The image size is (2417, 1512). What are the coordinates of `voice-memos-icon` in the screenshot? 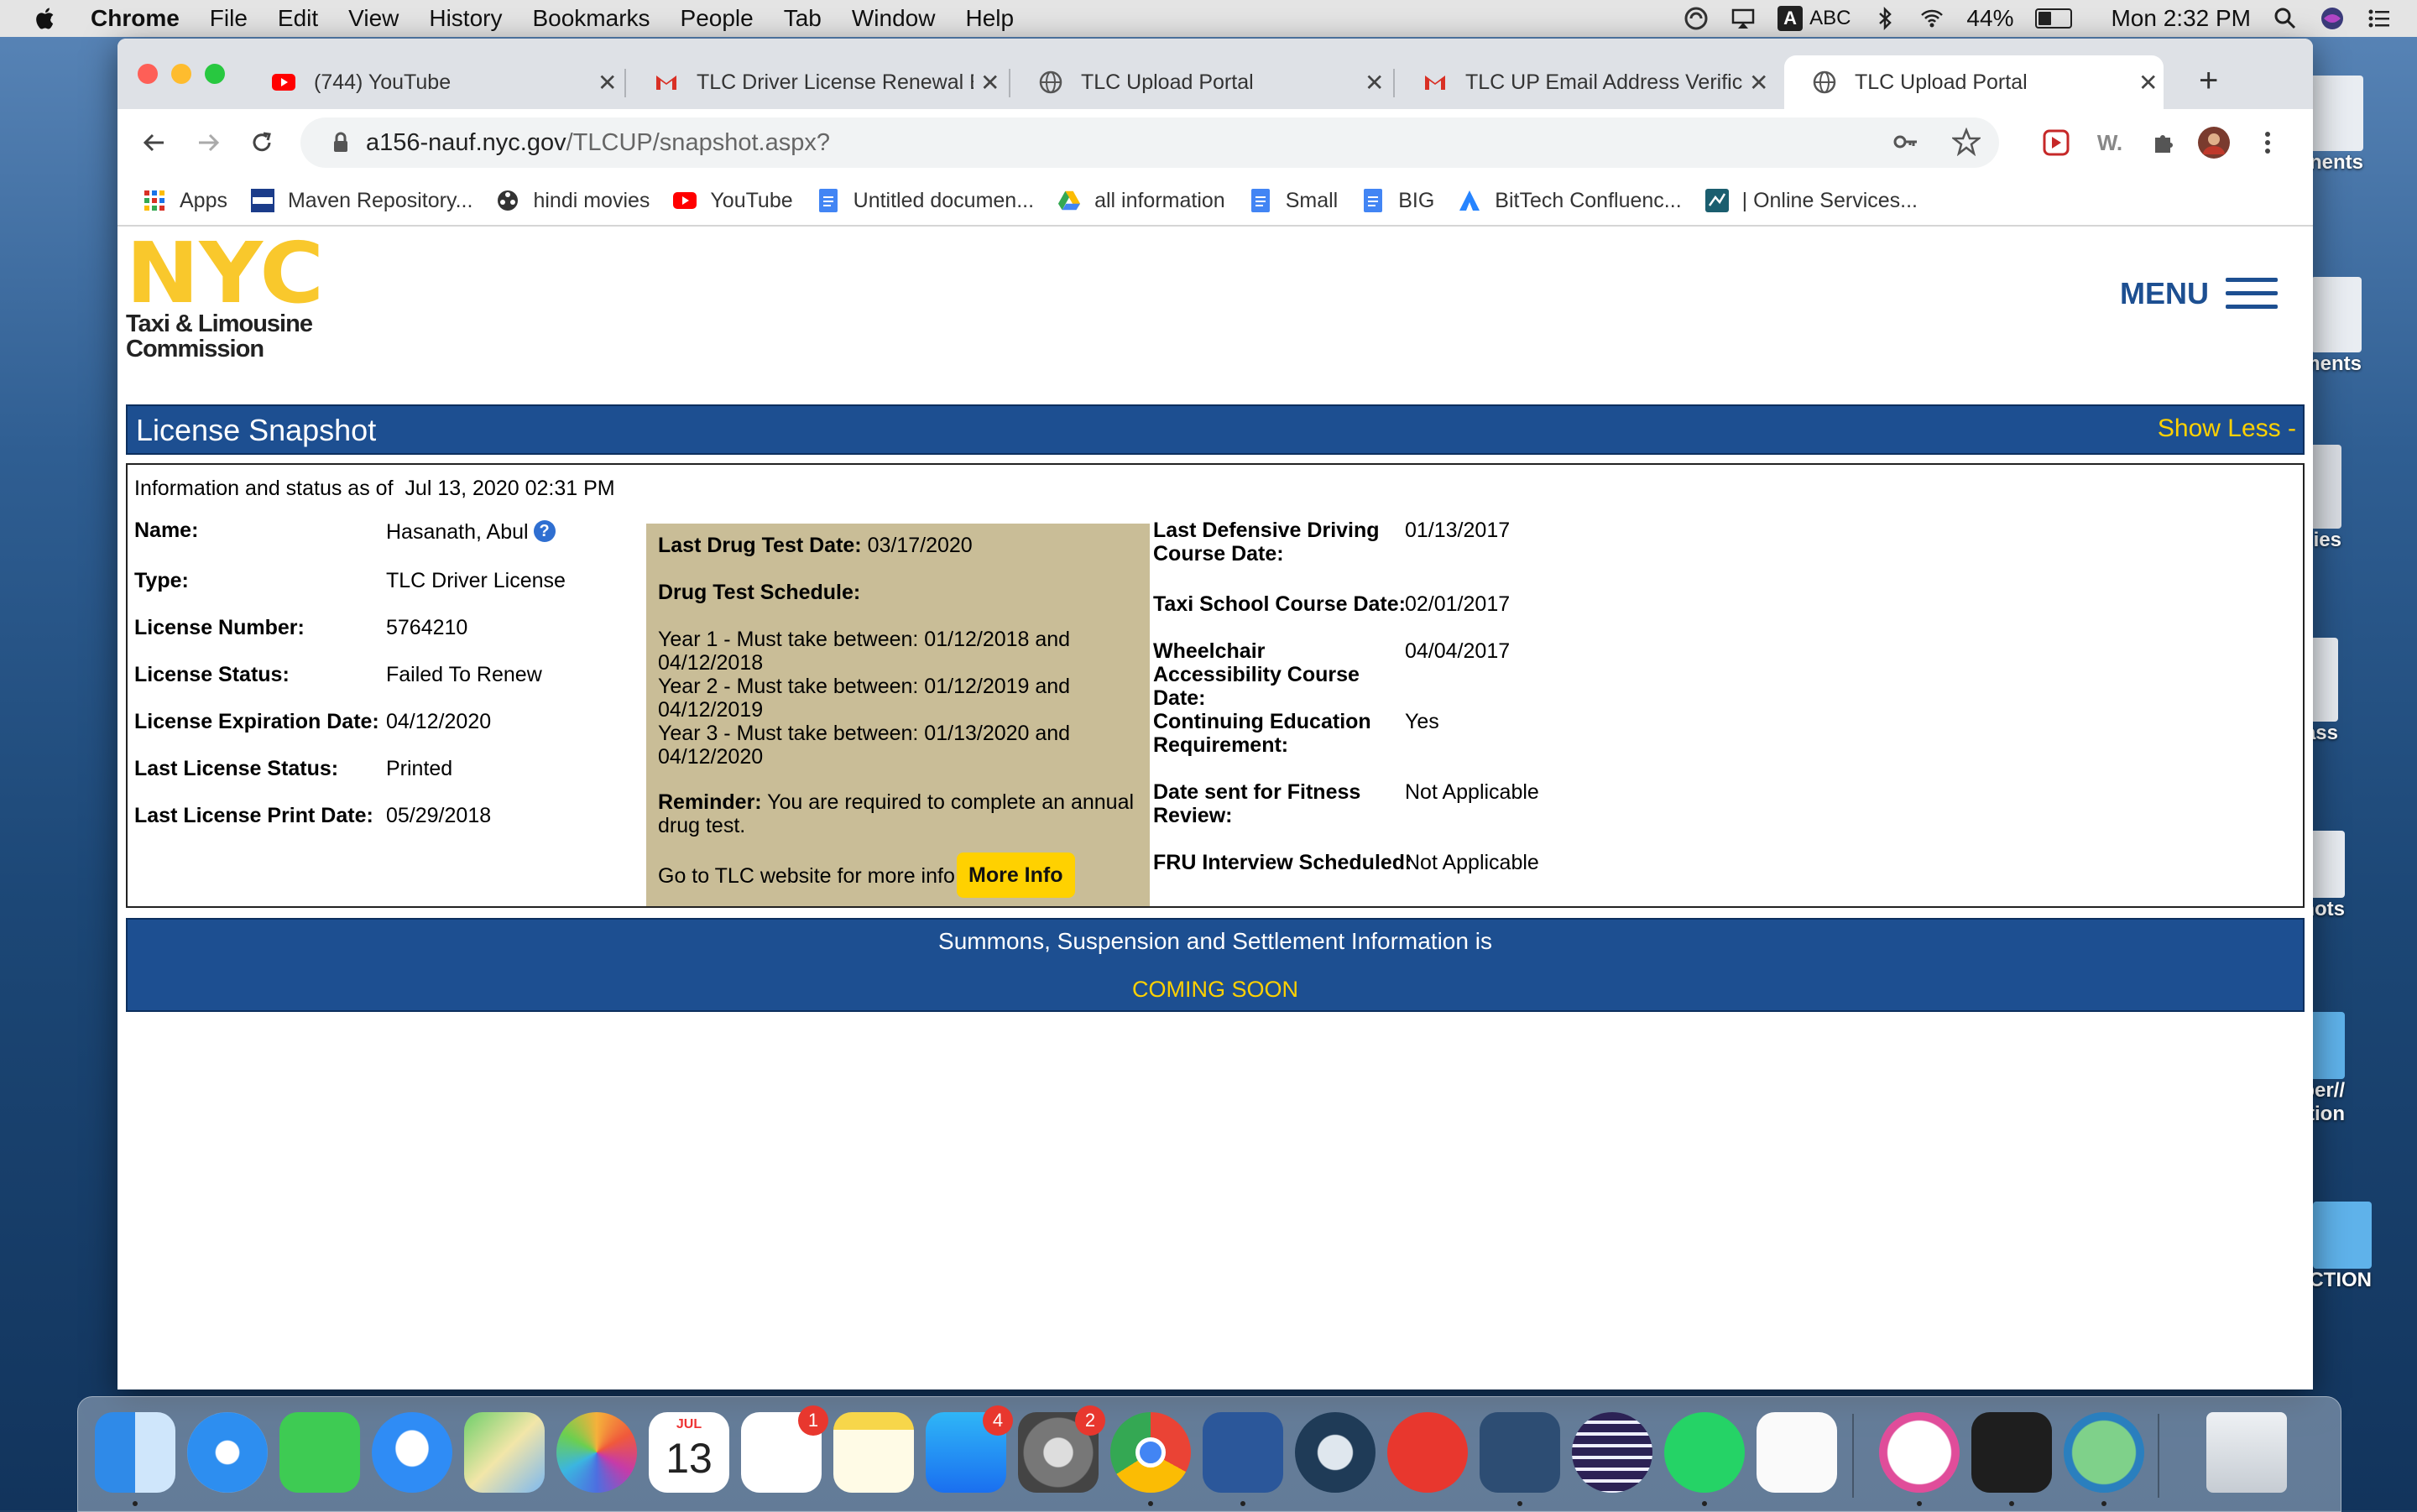 It's located at (1427, 1453).